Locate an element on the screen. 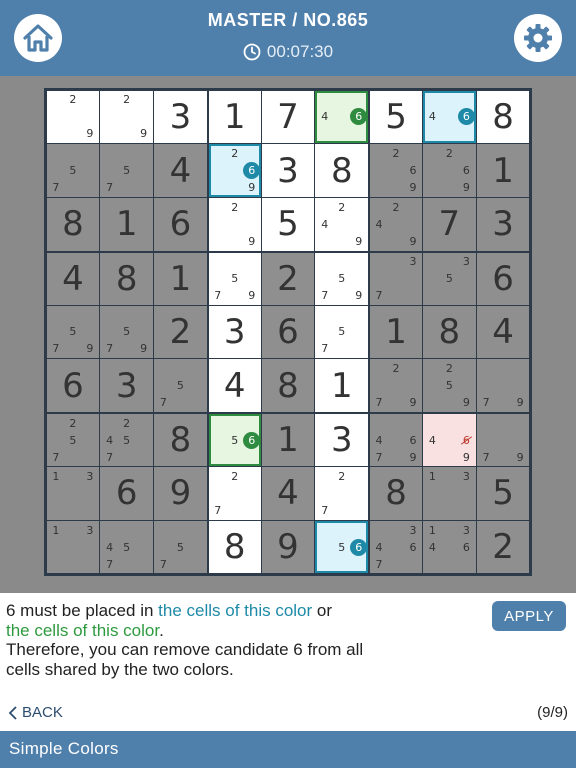 The height and width of the screenshot is (768, 576). cell-r5c4: 3 is located at coordinates (234, 332).